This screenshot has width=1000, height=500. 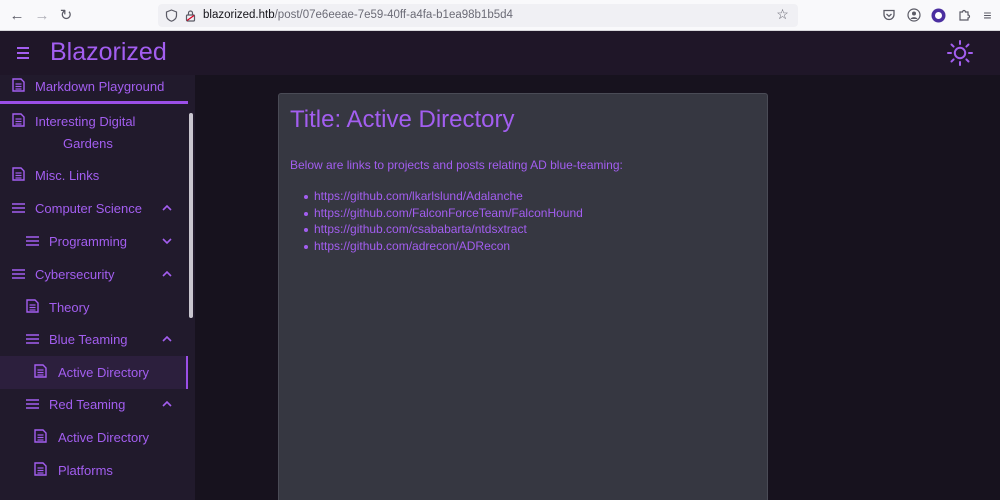 What do you see at coordinates (191, 215) in the screenshot?
I see `sidebar-scrollbar` at bounding box center [191, 215].